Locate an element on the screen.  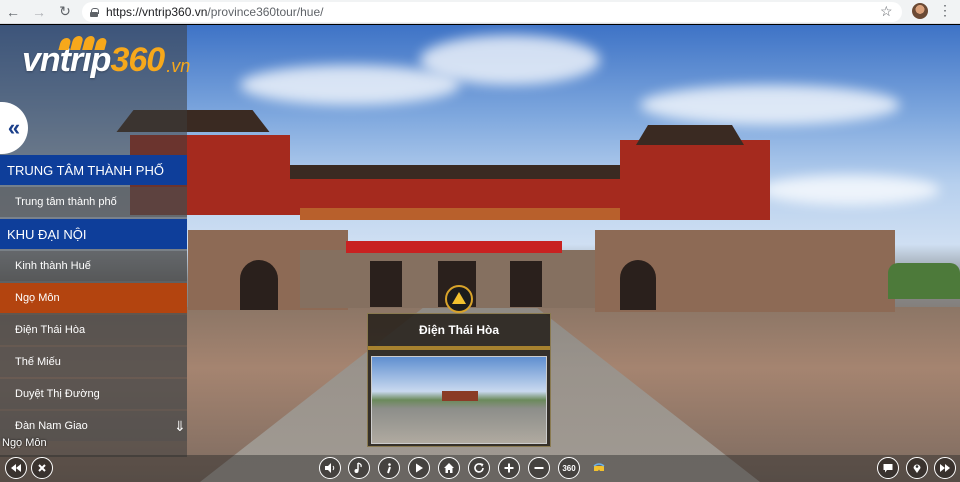
profile-avatar is located at coordinates (920, 11).